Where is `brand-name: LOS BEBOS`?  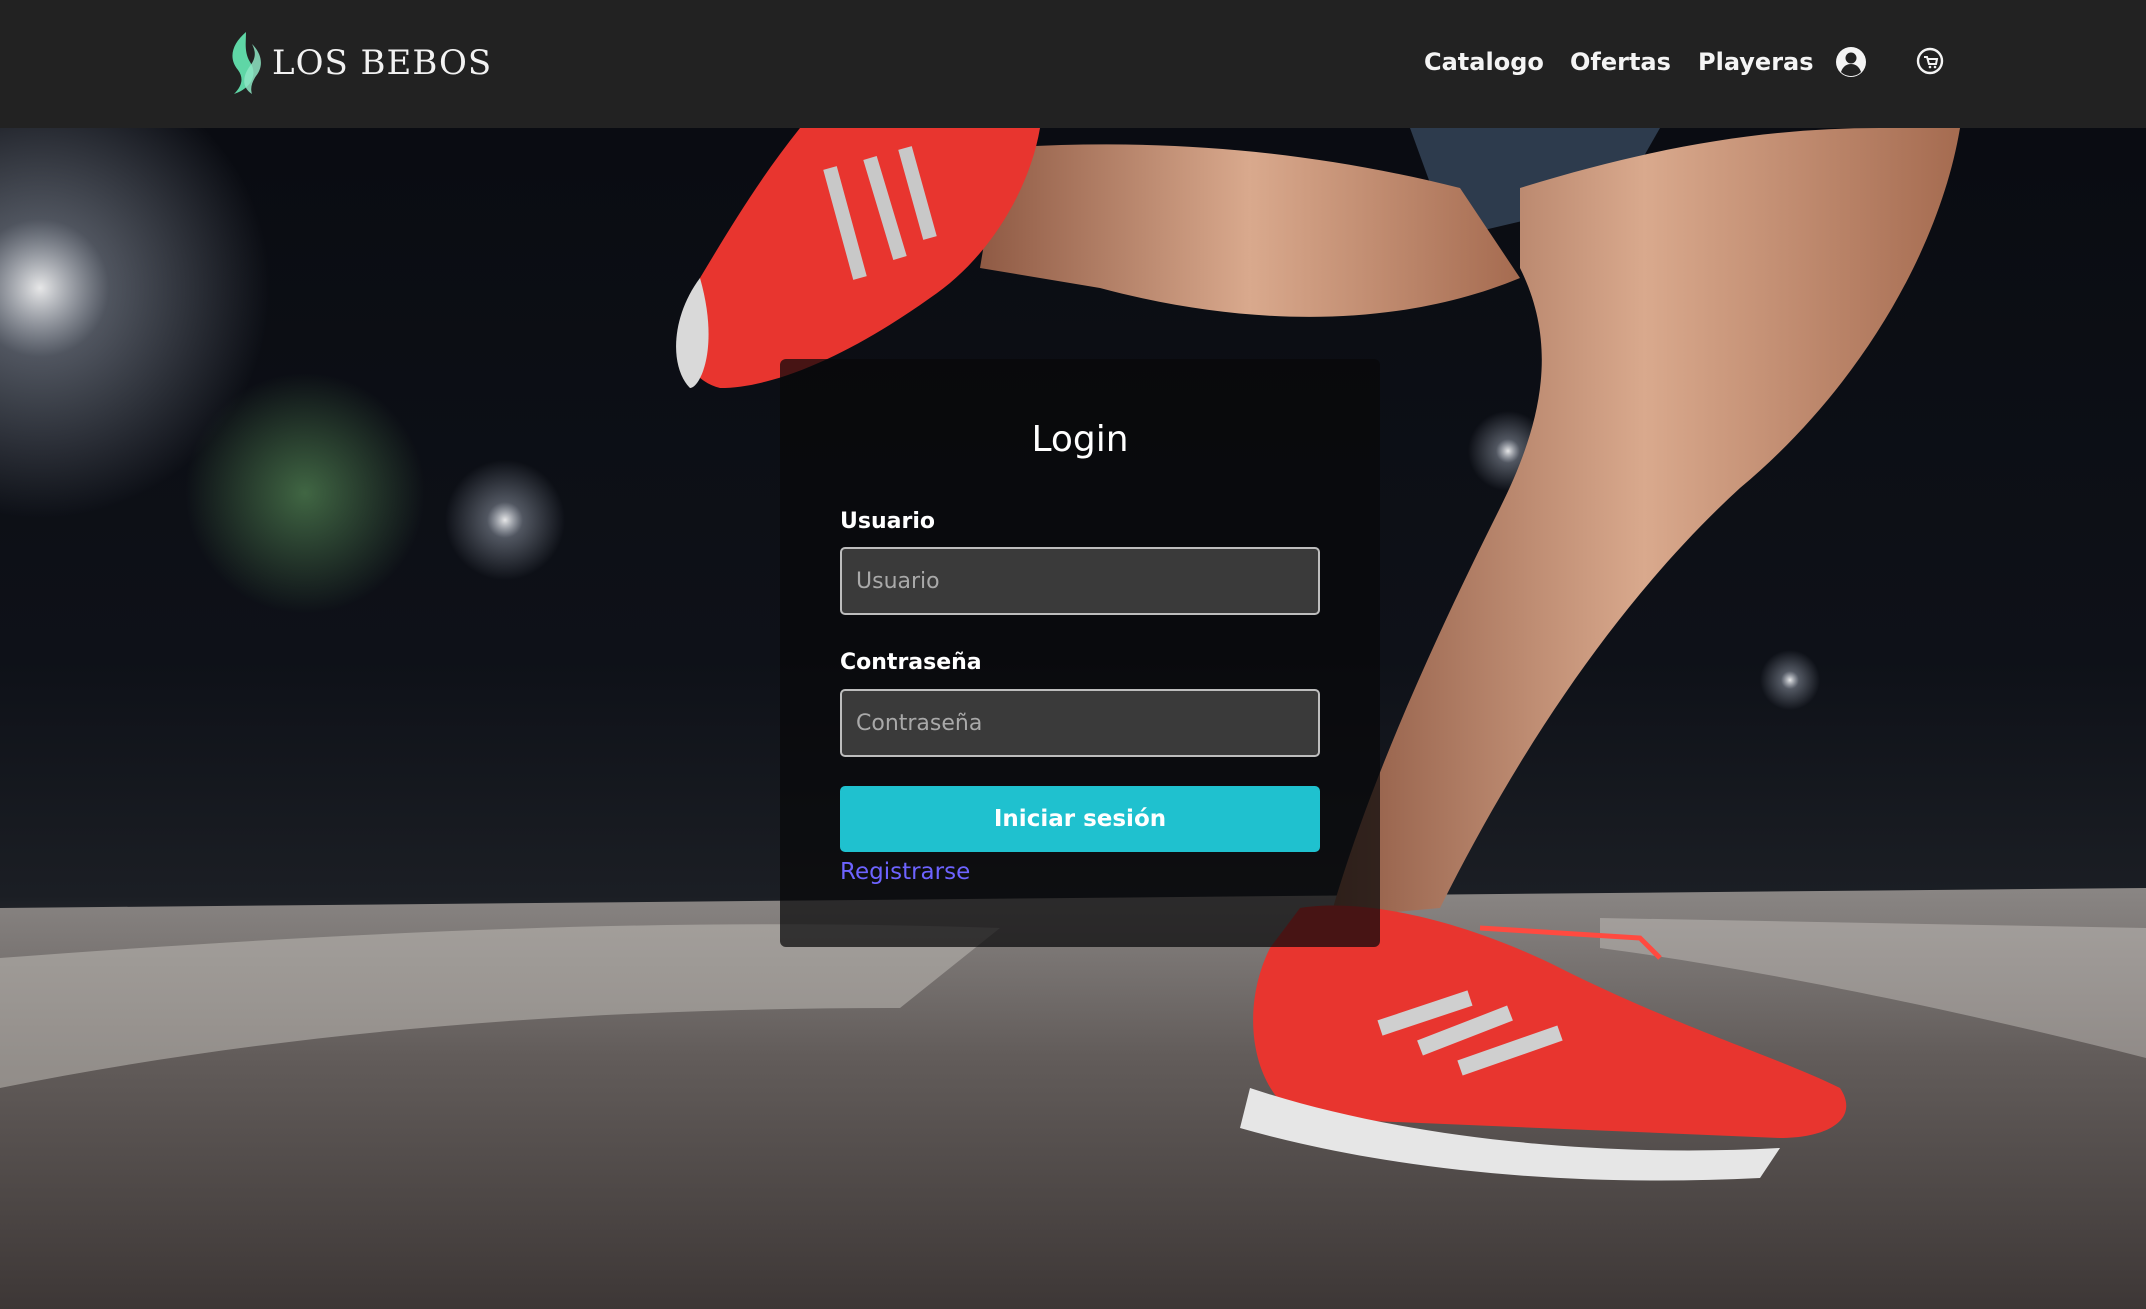 brand-name: LOS BEBOS is located at coordinates (382, 63).